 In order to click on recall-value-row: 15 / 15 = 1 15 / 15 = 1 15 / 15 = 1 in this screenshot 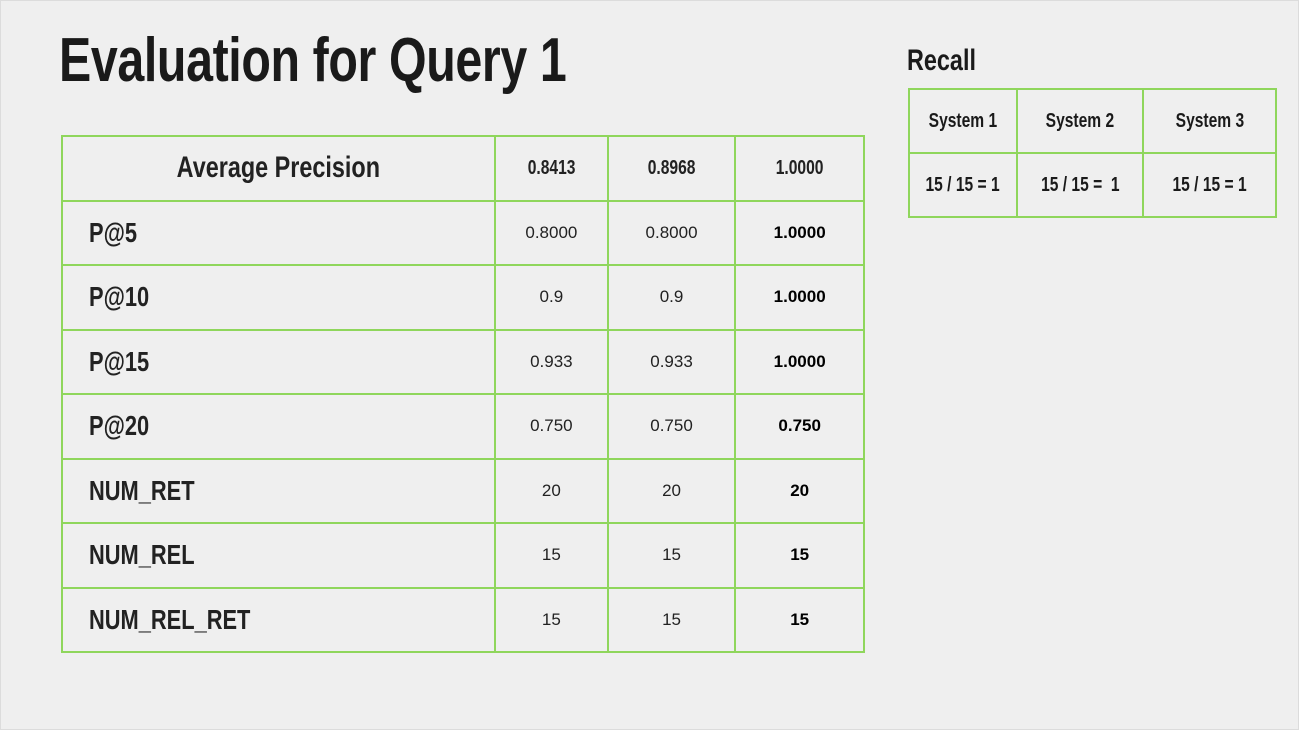, I will do `click(1092, 185)`.